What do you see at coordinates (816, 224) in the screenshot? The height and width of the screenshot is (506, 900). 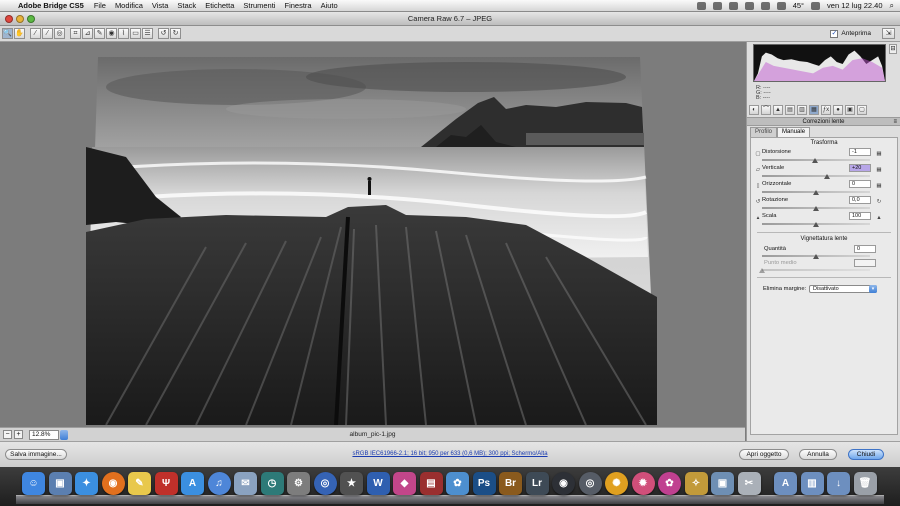 I see `scala-thumb` at bounding box center [816, 224].